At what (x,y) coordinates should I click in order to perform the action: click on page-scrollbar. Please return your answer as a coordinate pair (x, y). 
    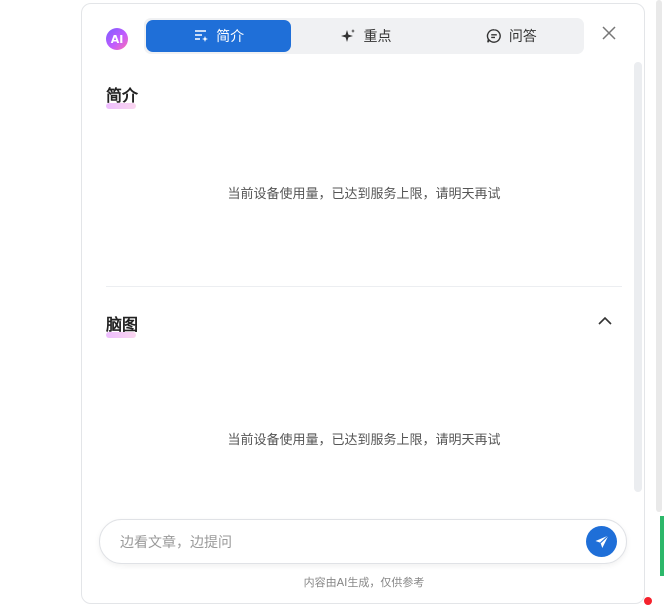
    Looking at the image, I should click on (659, 256).